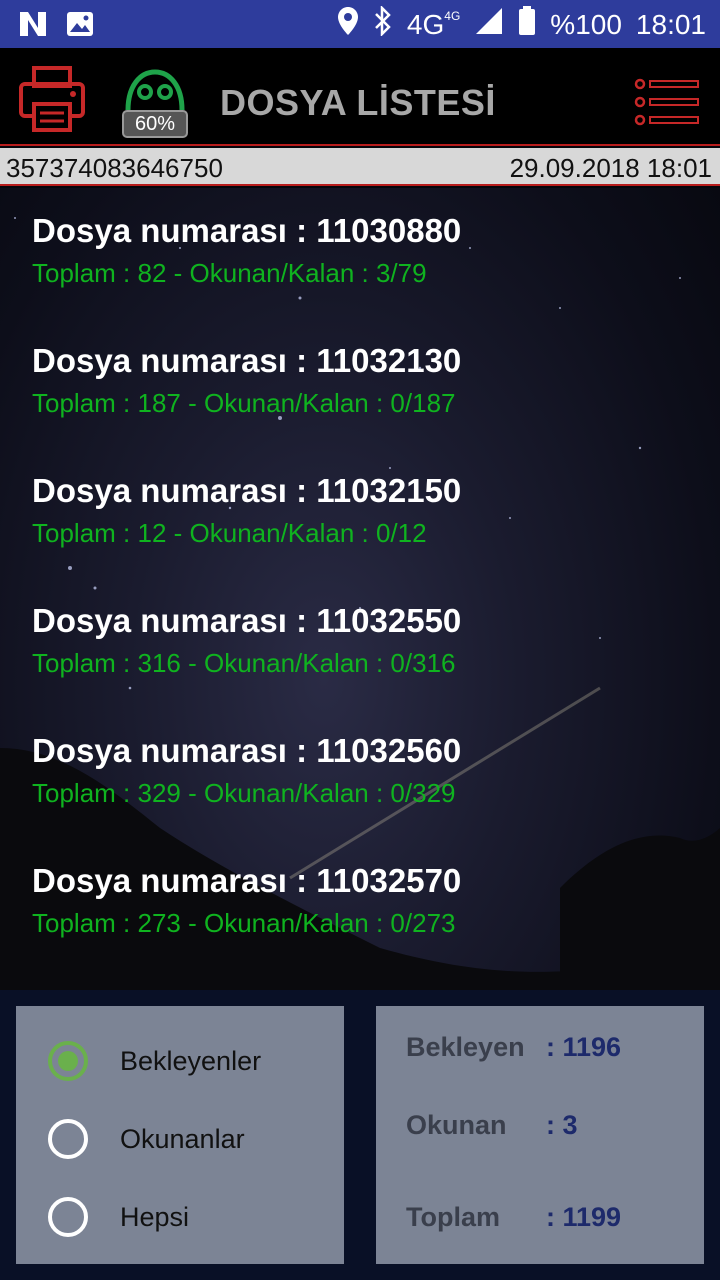 The width and height of the screenshot is (720, 1280). I want to click on clock: 18:01, so click(670, 24).